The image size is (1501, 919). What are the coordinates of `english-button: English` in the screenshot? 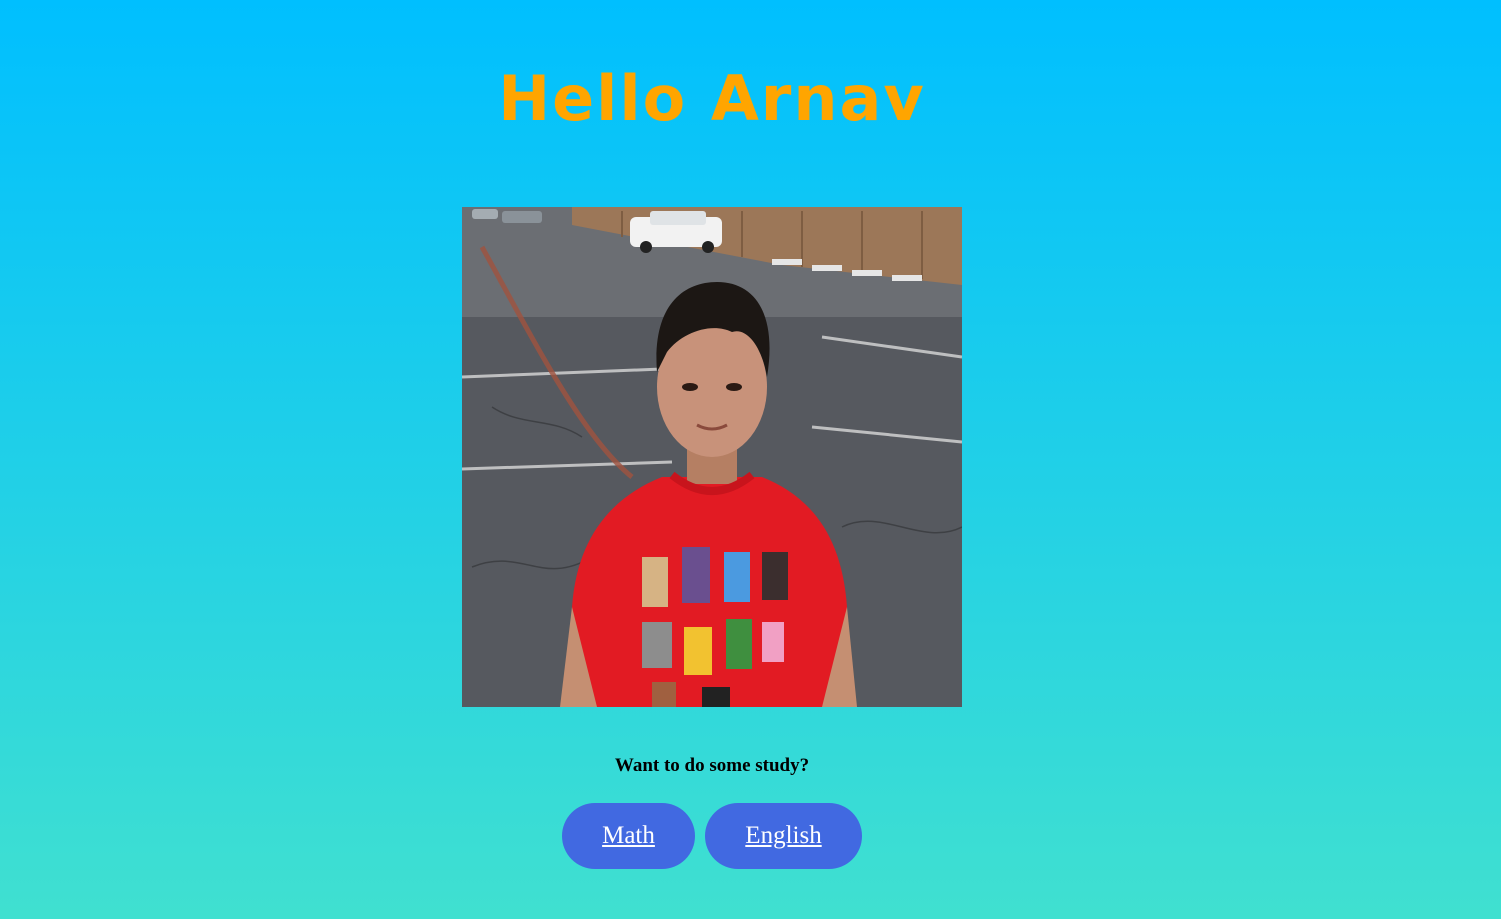 It's located at (783, 836).